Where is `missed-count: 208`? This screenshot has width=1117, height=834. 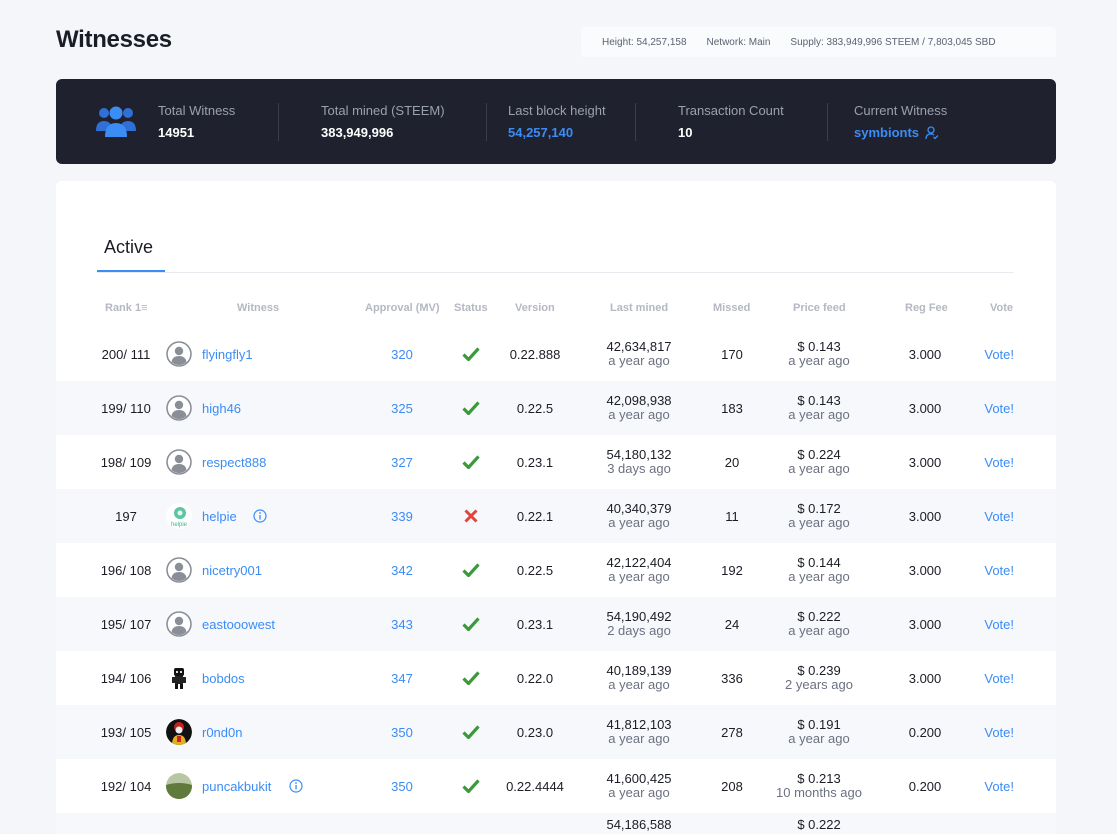 missed-count: 208 is located at coordinates (732, 786).